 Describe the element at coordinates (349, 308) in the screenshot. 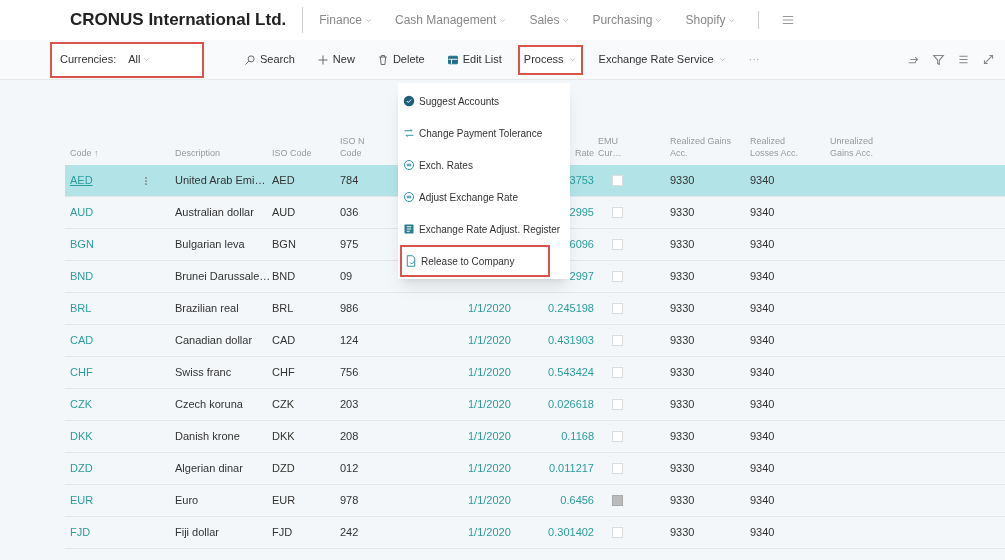

I see `table-cell: 986` at that location.